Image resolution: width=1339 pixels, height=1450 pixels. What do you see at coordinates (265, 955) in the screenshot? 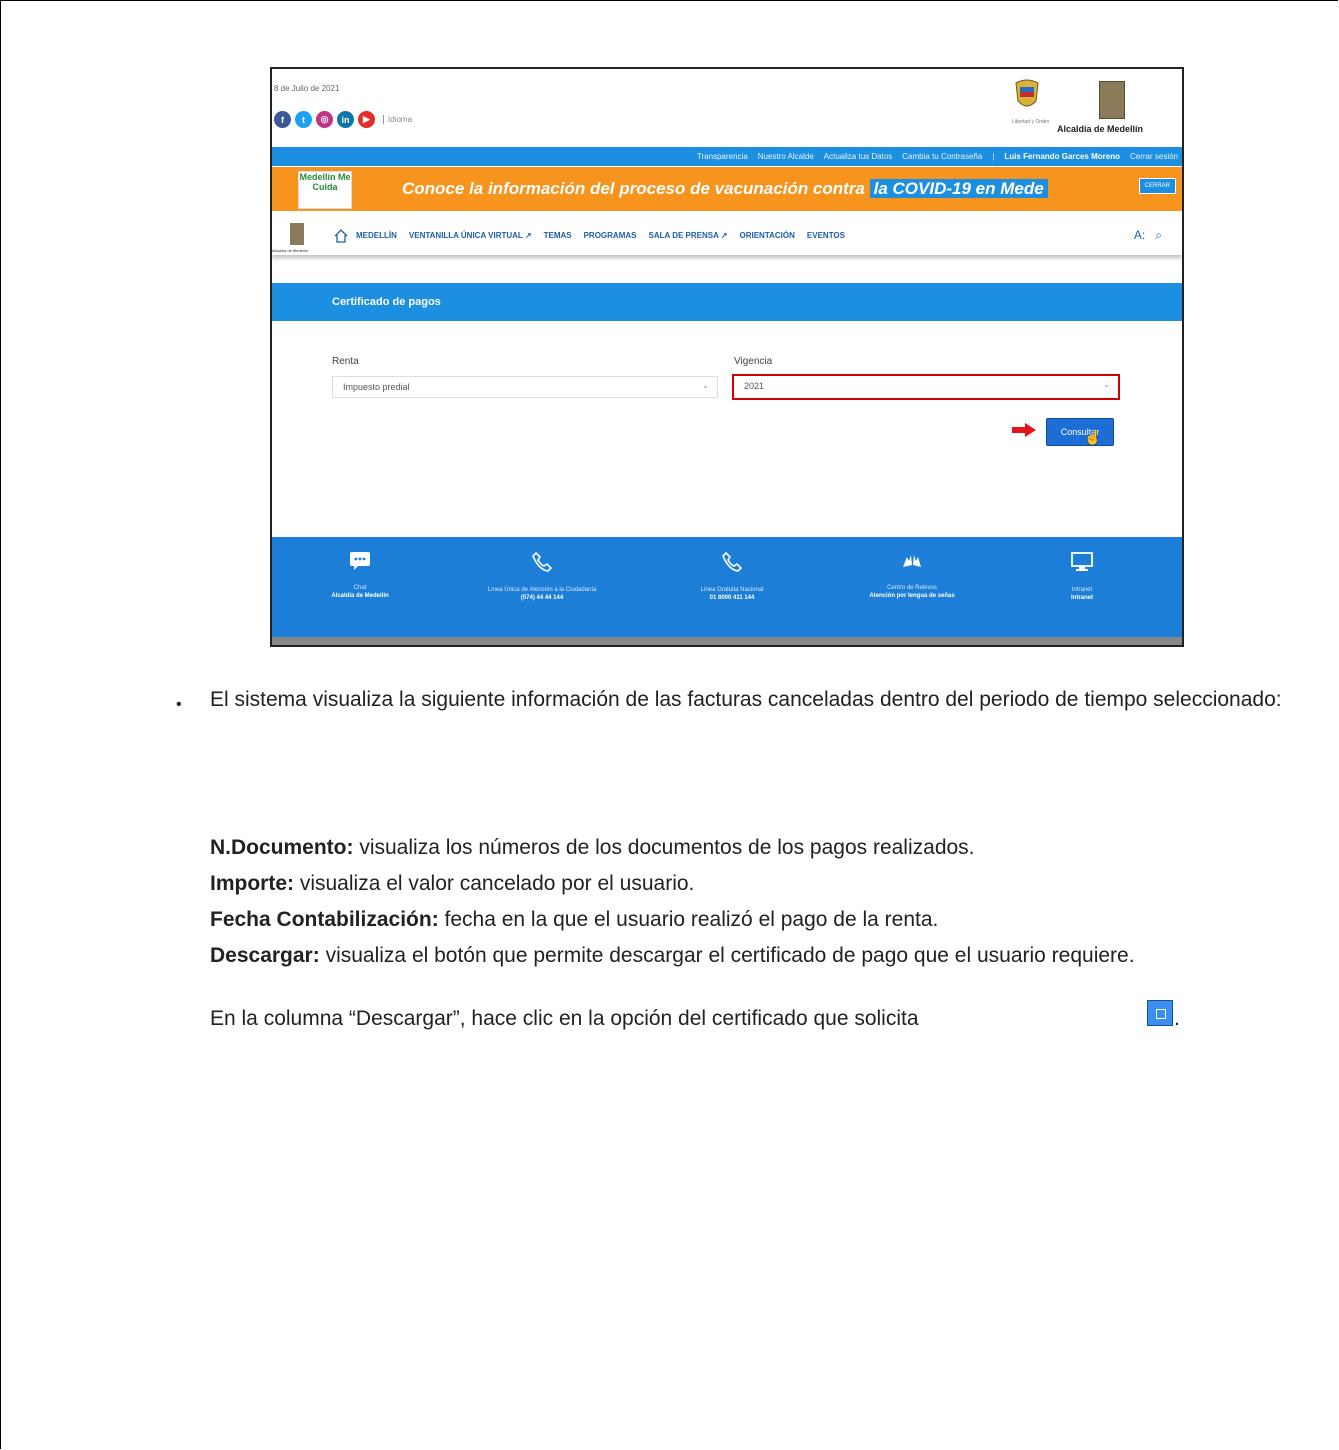
I see `definition-term: Descargar:` at bounding box center [265, 955].